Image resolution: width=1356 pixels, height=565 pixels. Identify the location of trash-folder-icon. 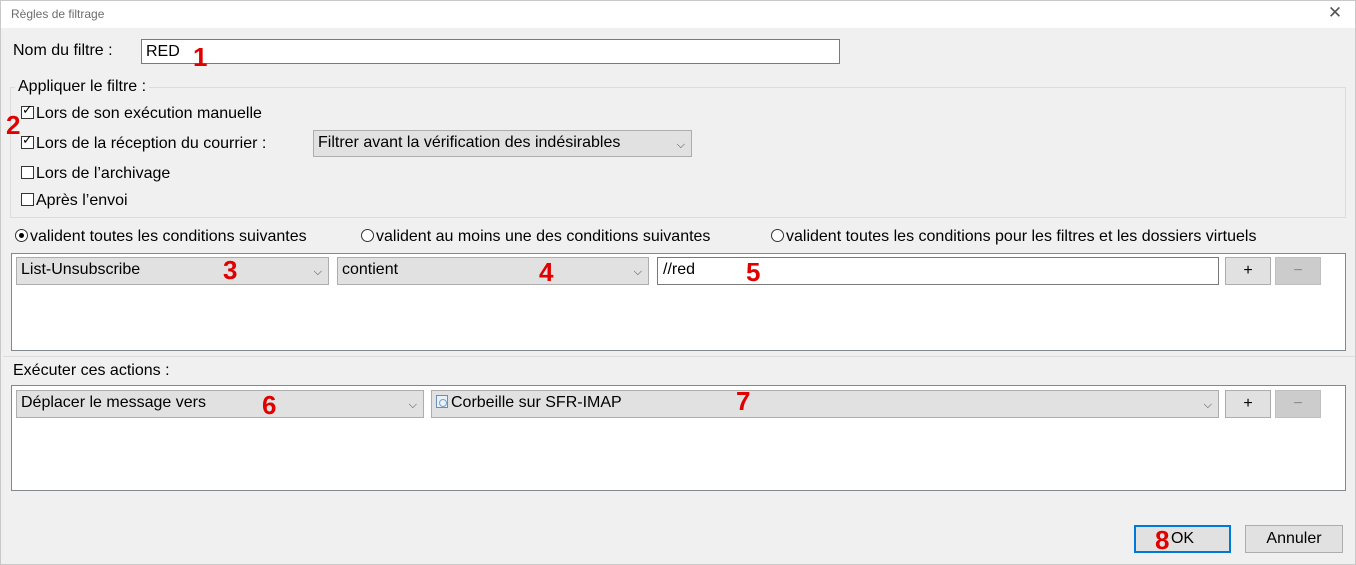
(442, 401).